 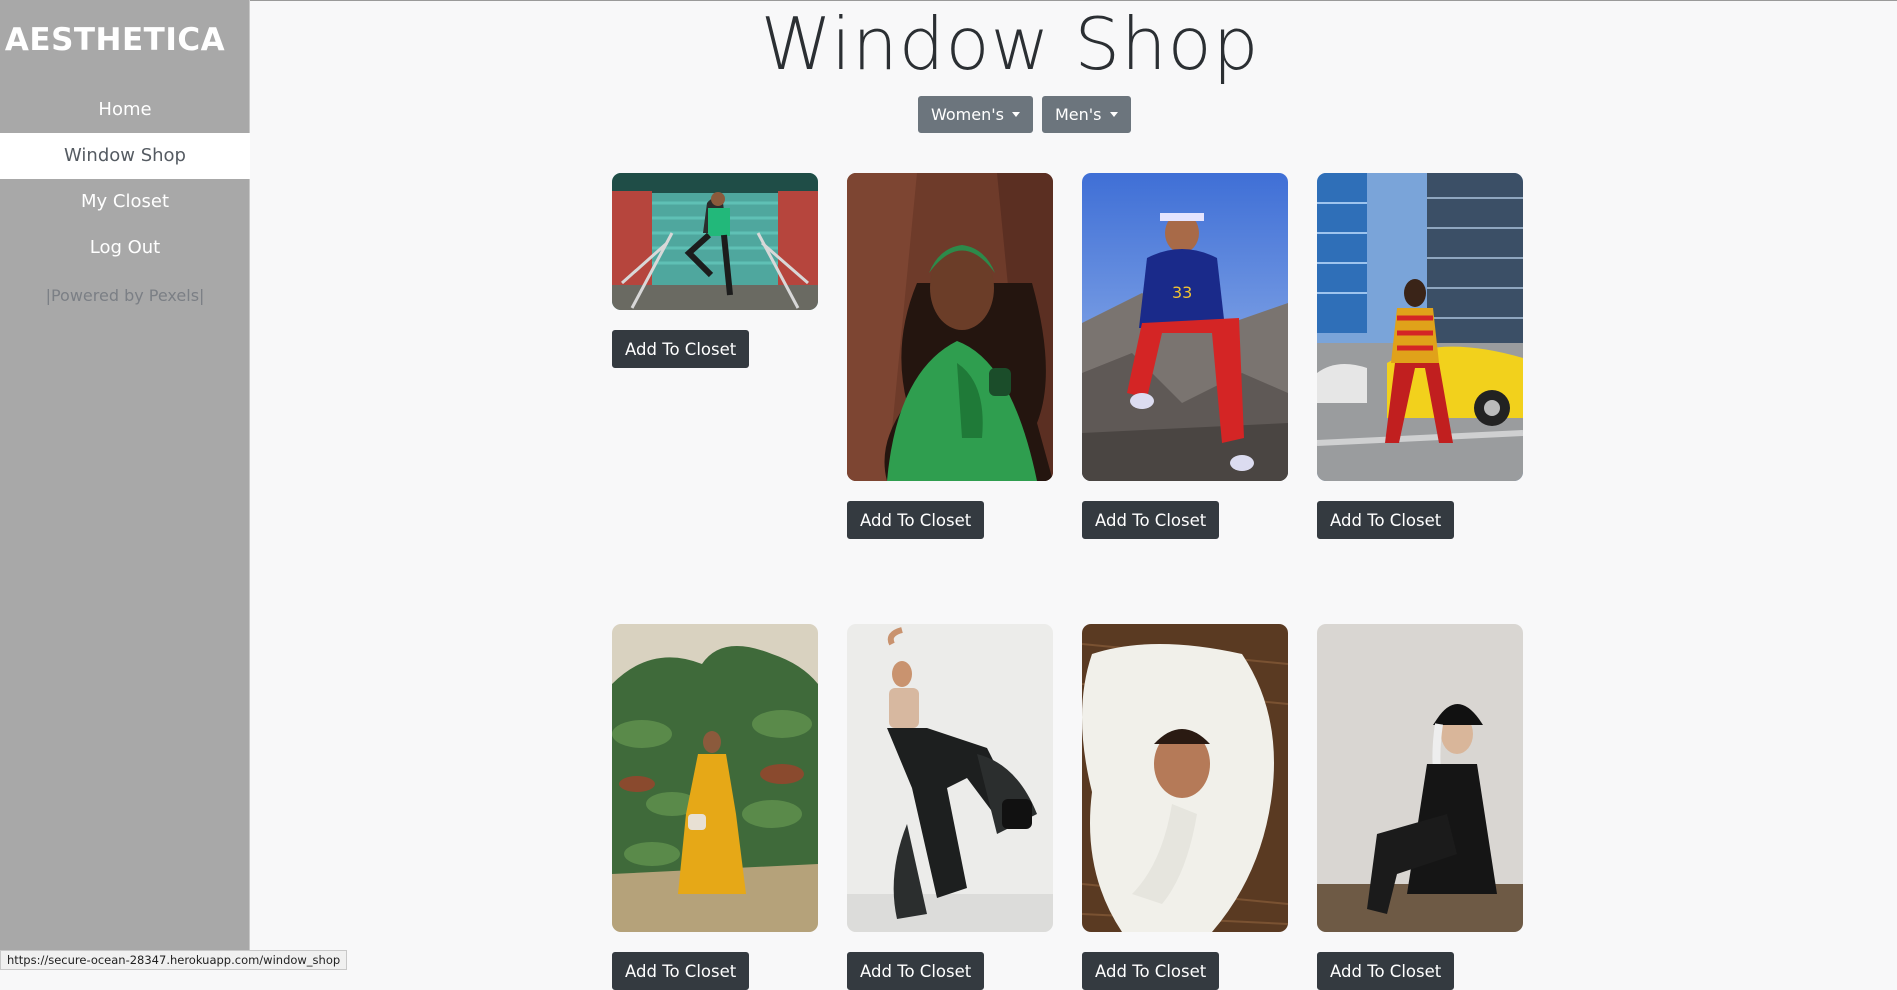 What do you see at coordinates (948, 0) in the screenshot?
I see `window-top-border` at bounding box center [948, 0].